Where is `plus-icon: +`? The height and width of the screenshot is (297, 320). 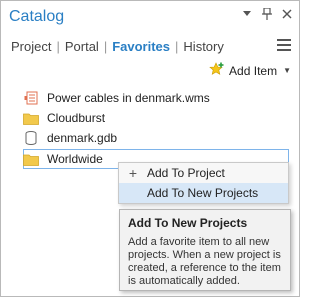
plus-icon: + is located at coordinates (133, 173).